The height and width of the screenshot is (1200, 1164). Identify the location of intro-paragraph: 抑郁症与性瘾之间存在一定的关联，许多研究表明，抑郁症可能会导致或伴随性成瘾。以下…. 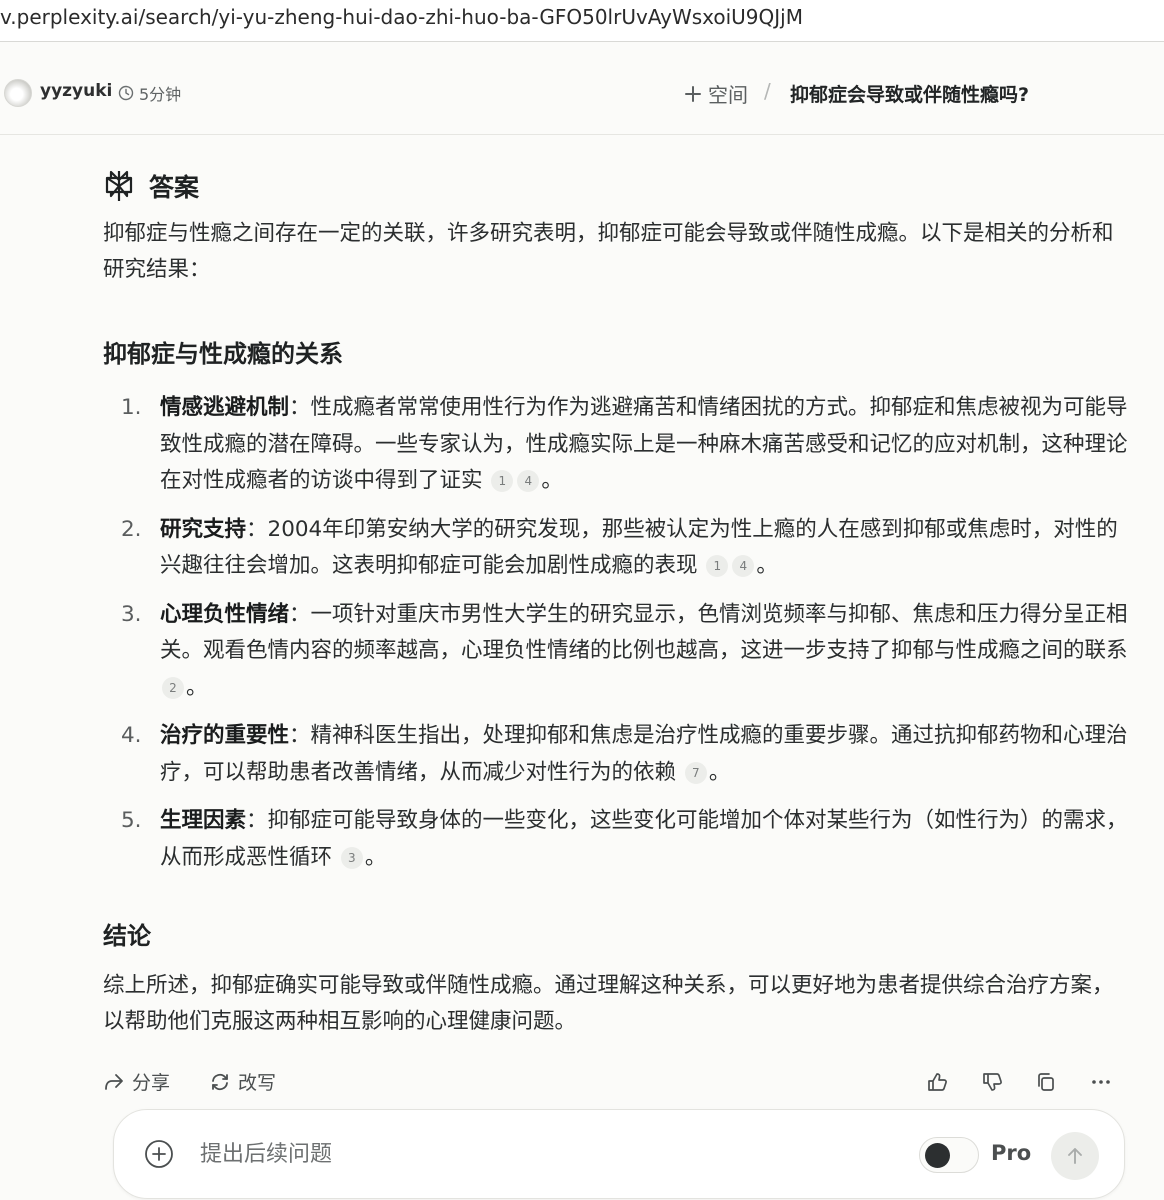
(608, 251).